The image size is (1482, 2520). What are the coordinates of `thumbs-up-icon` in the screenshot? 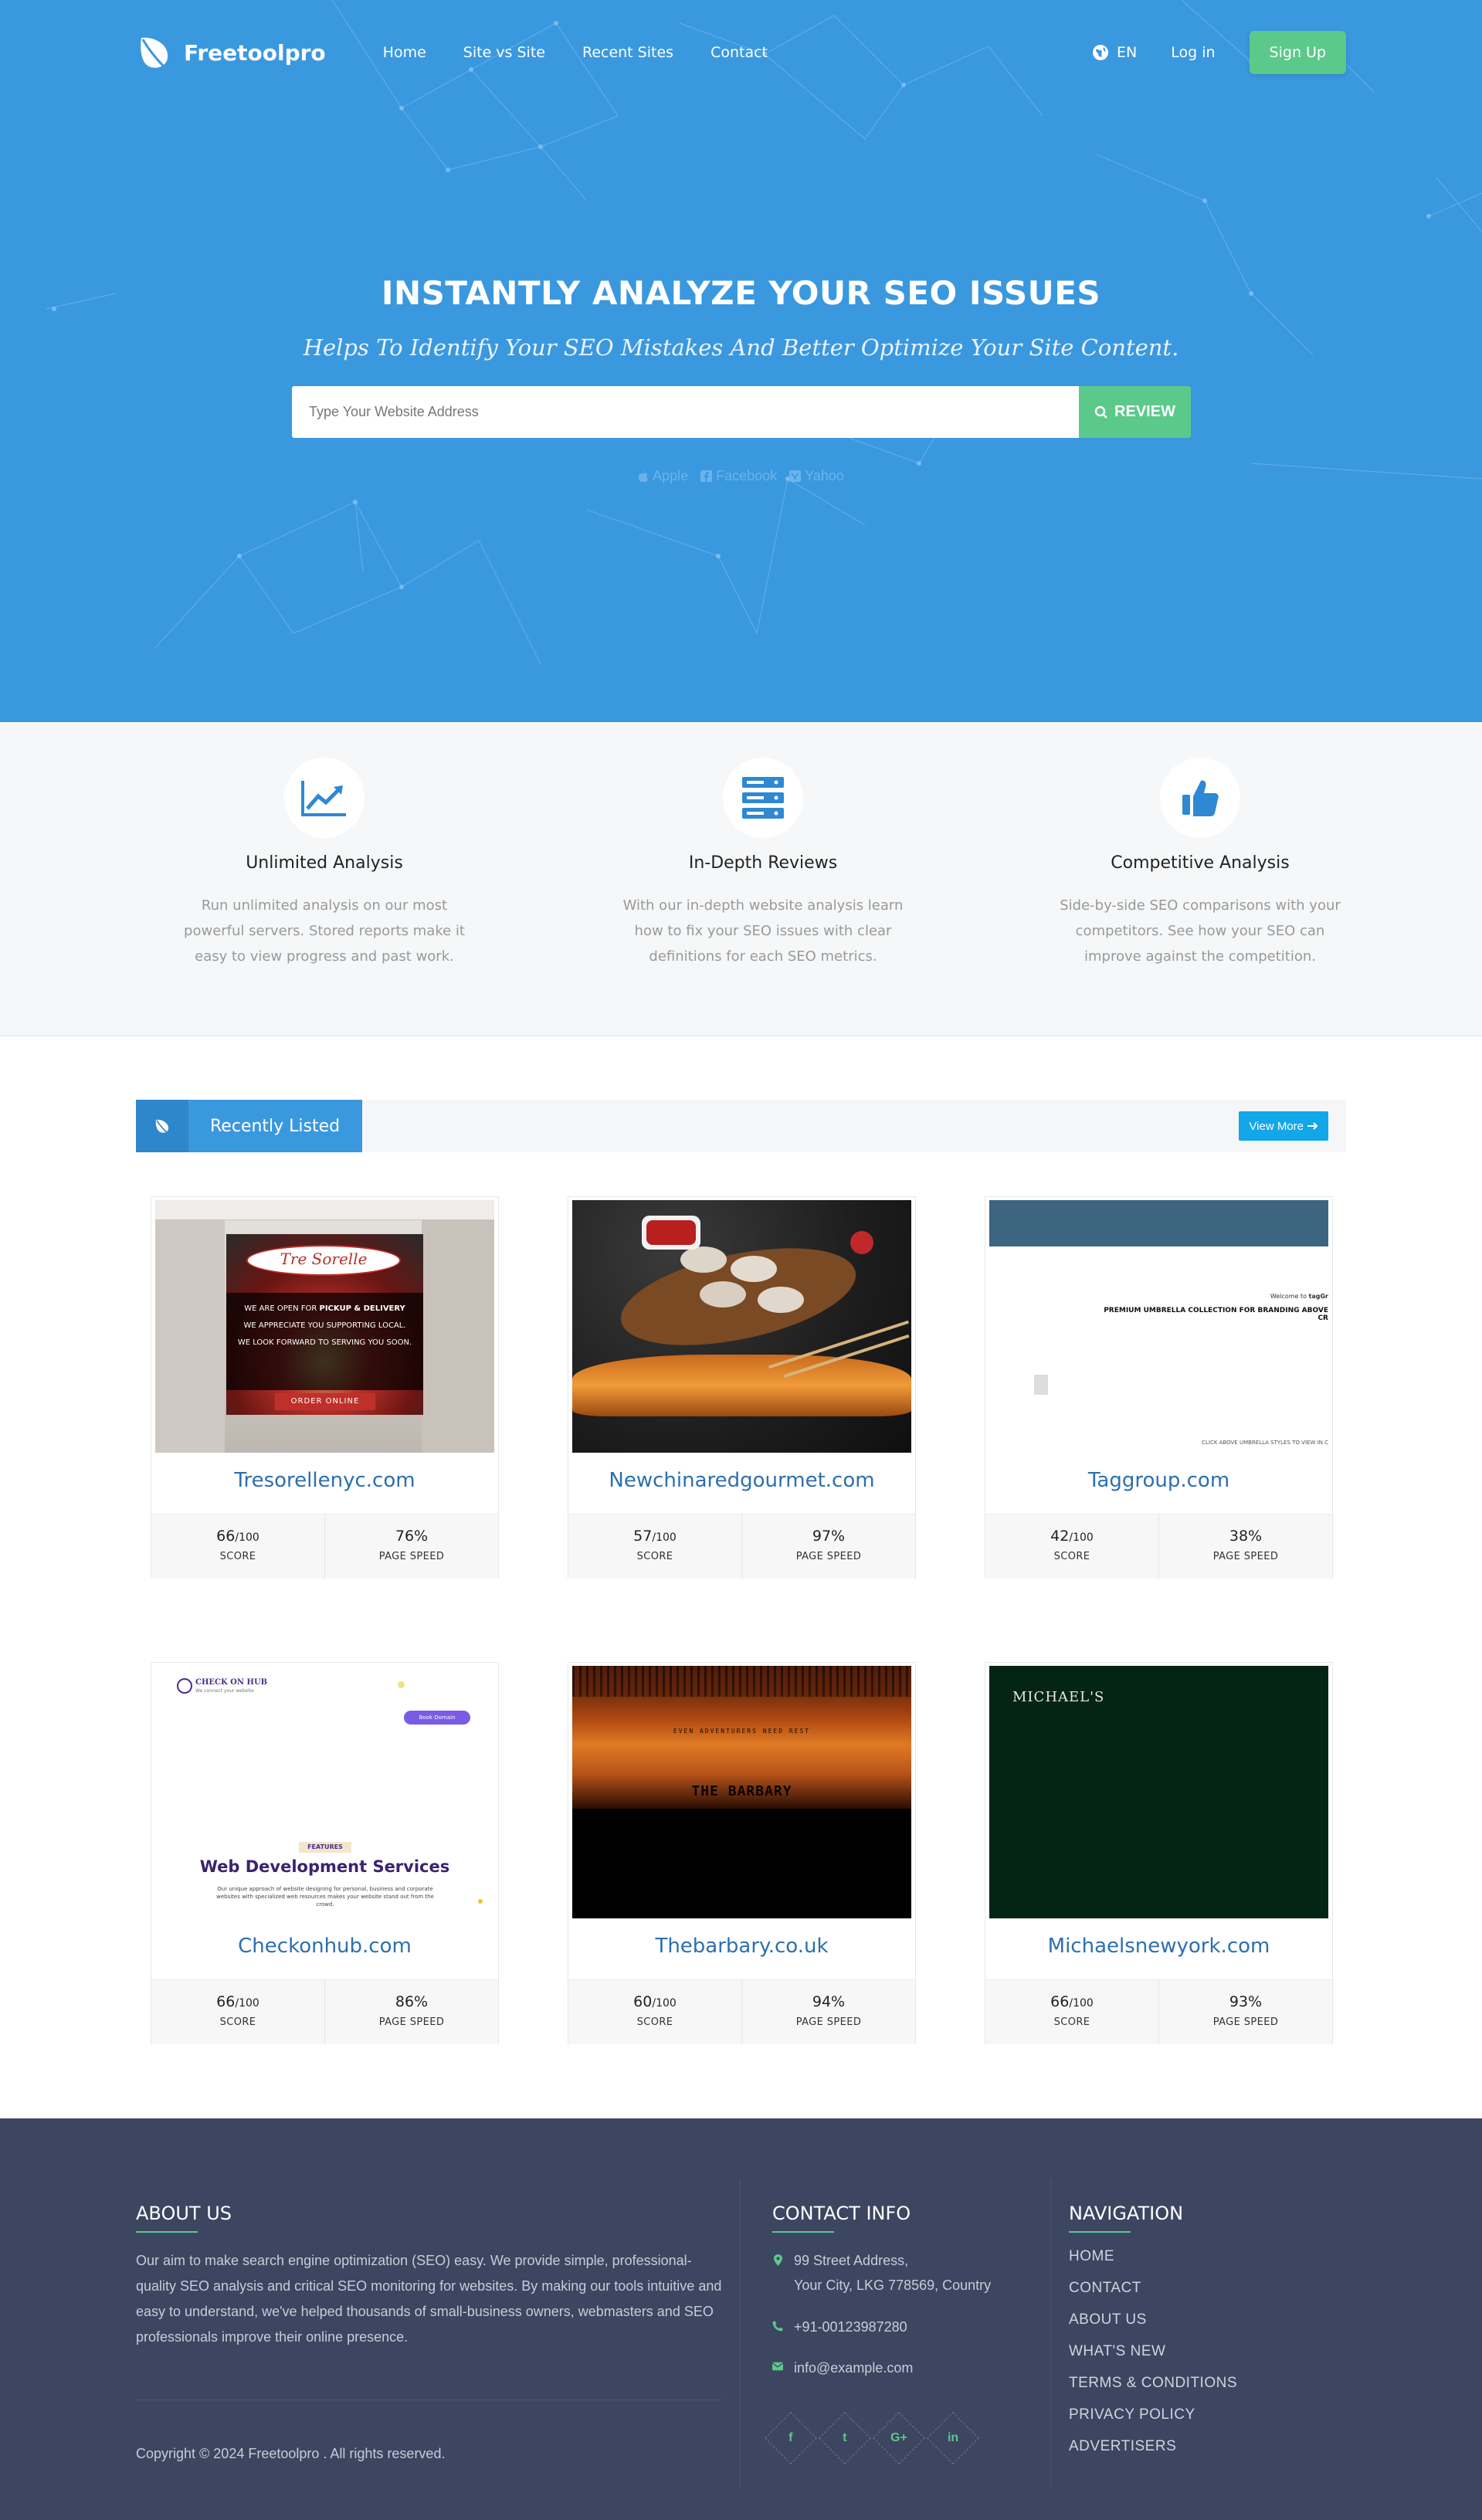 It's located at (1200, 798).